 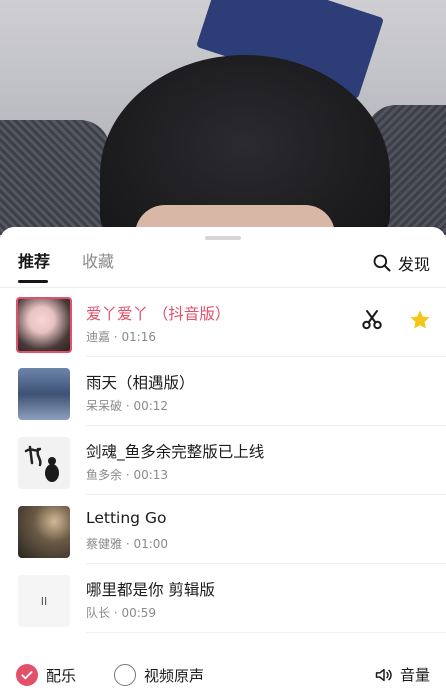 What do you see at coordinates (158, 314) in the screenshot?
I see `song-title: 爱丫爱丫 （抖音版）` at bounding box center [158, 314].